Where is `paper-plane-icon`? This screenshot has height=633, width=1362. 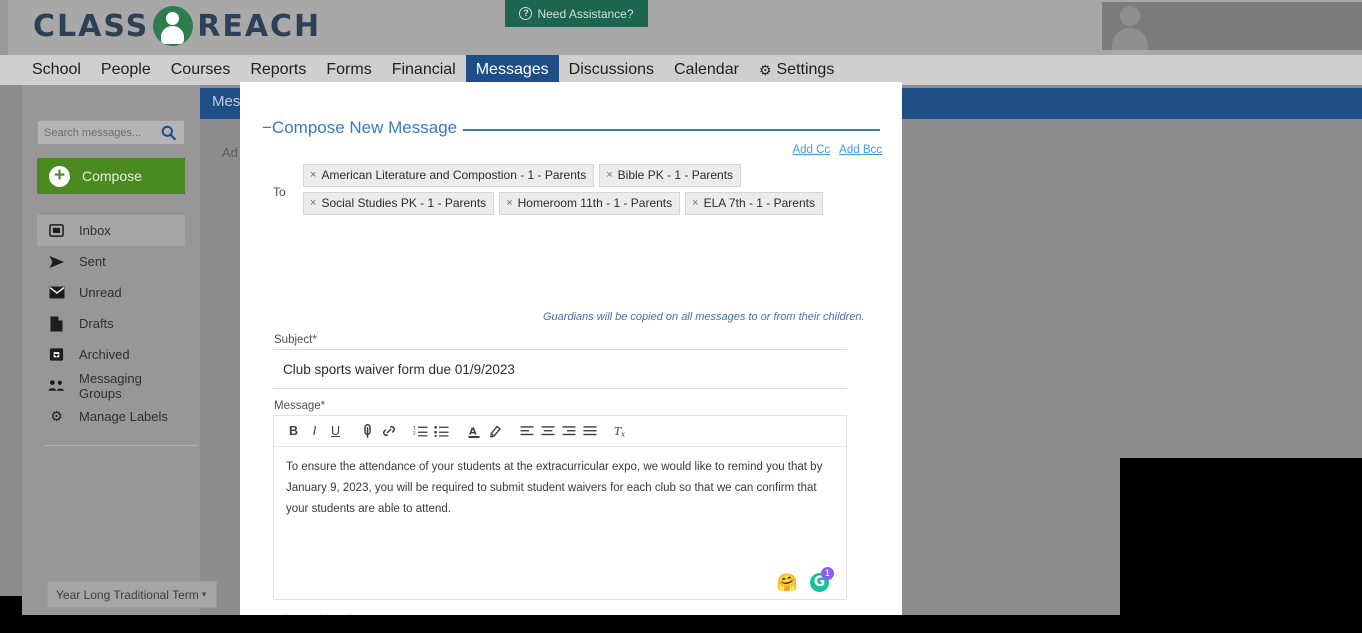
paper-plane-icon is located at coordinates (56, 261).